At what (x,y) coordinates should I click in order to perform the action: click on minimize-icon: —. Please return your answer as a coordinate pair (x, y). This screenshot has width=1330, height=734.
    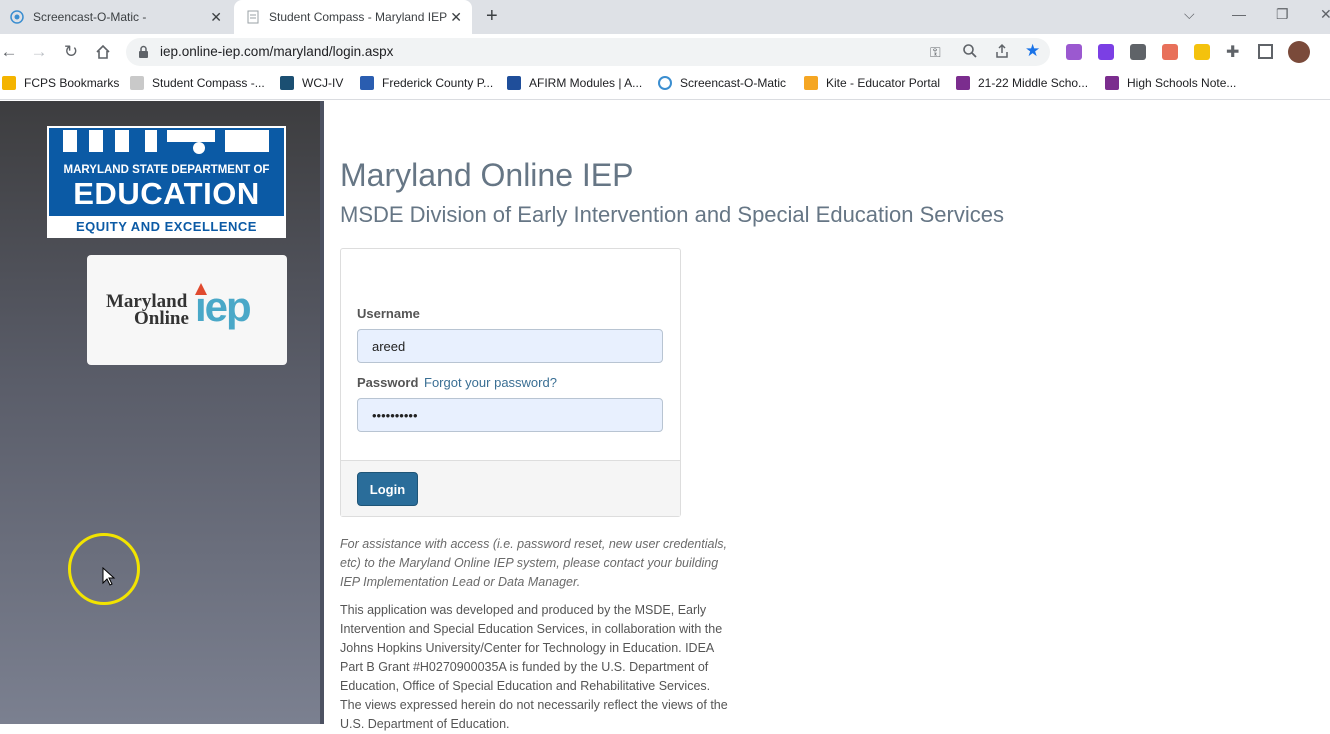
    Looking at the image, I should click on (1239, 14).